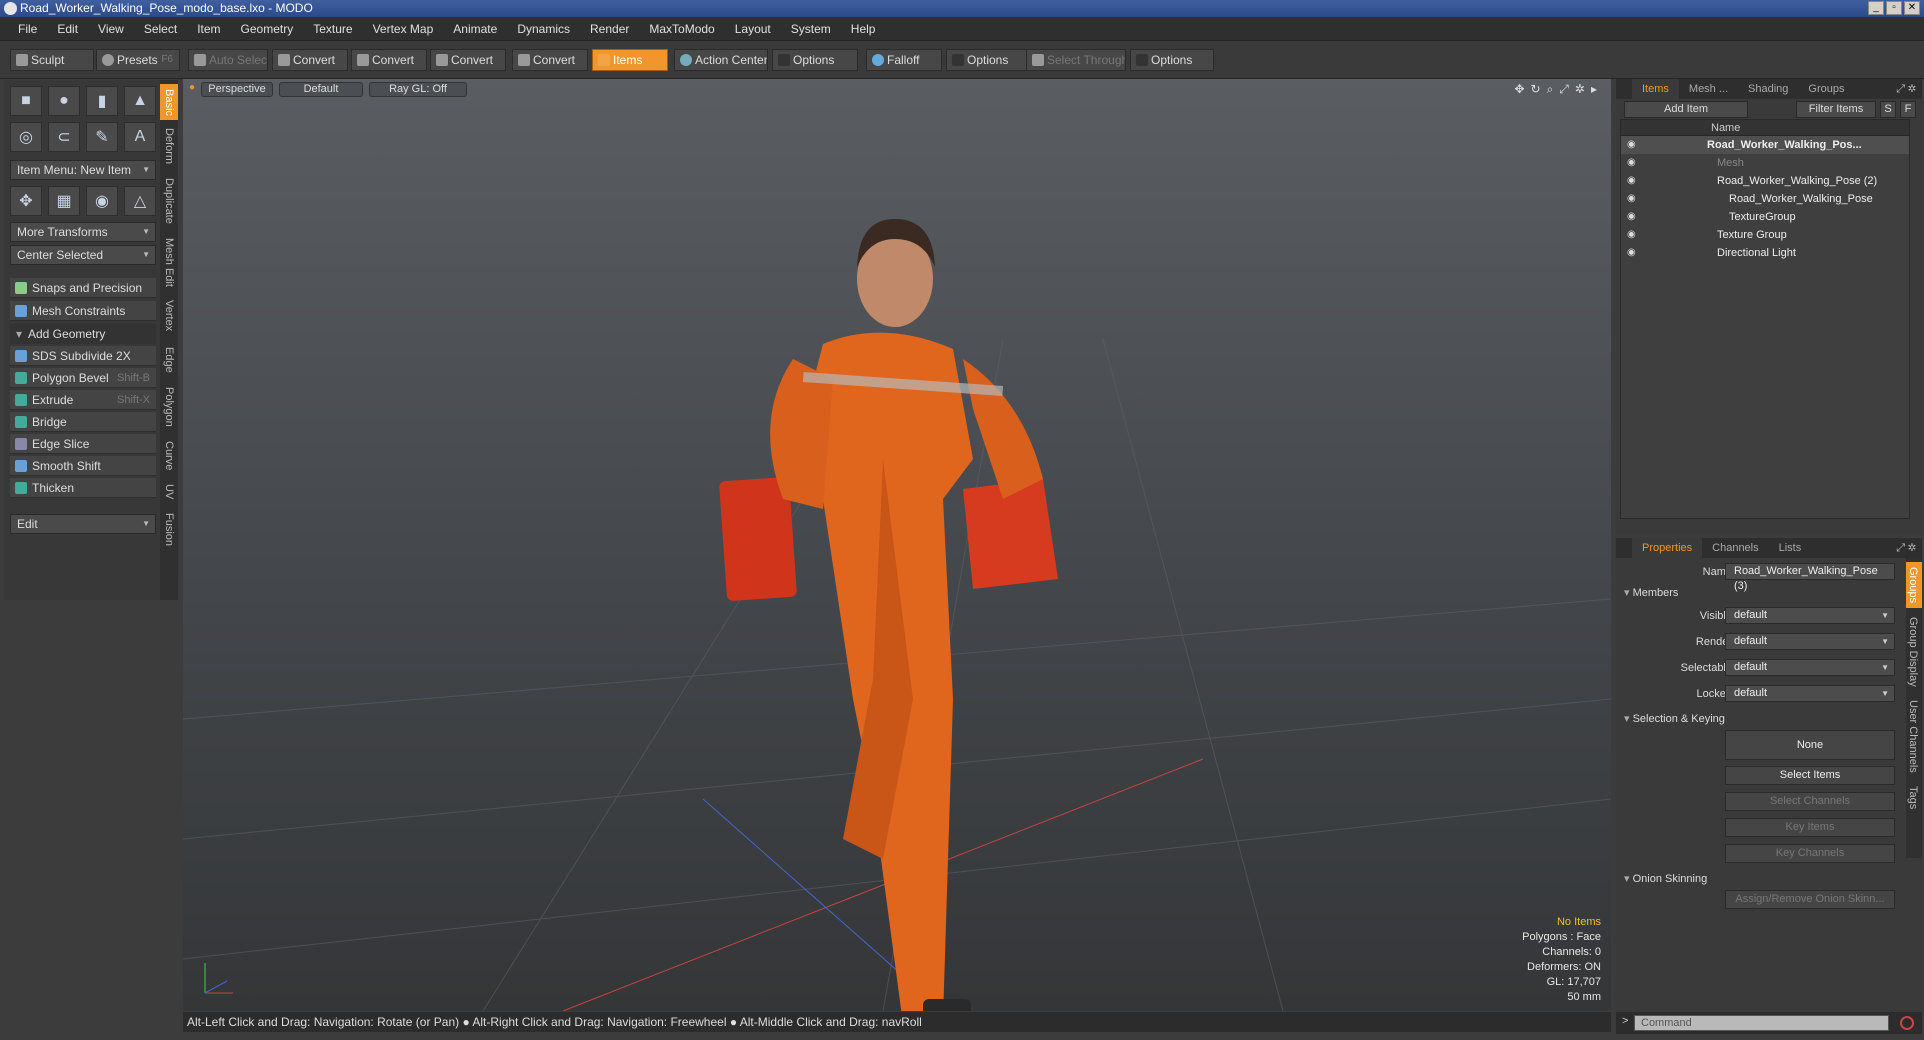  Describe the element at coordinates (26, 201) in the screenshot. I see `transform-icon: ✥` at that location.